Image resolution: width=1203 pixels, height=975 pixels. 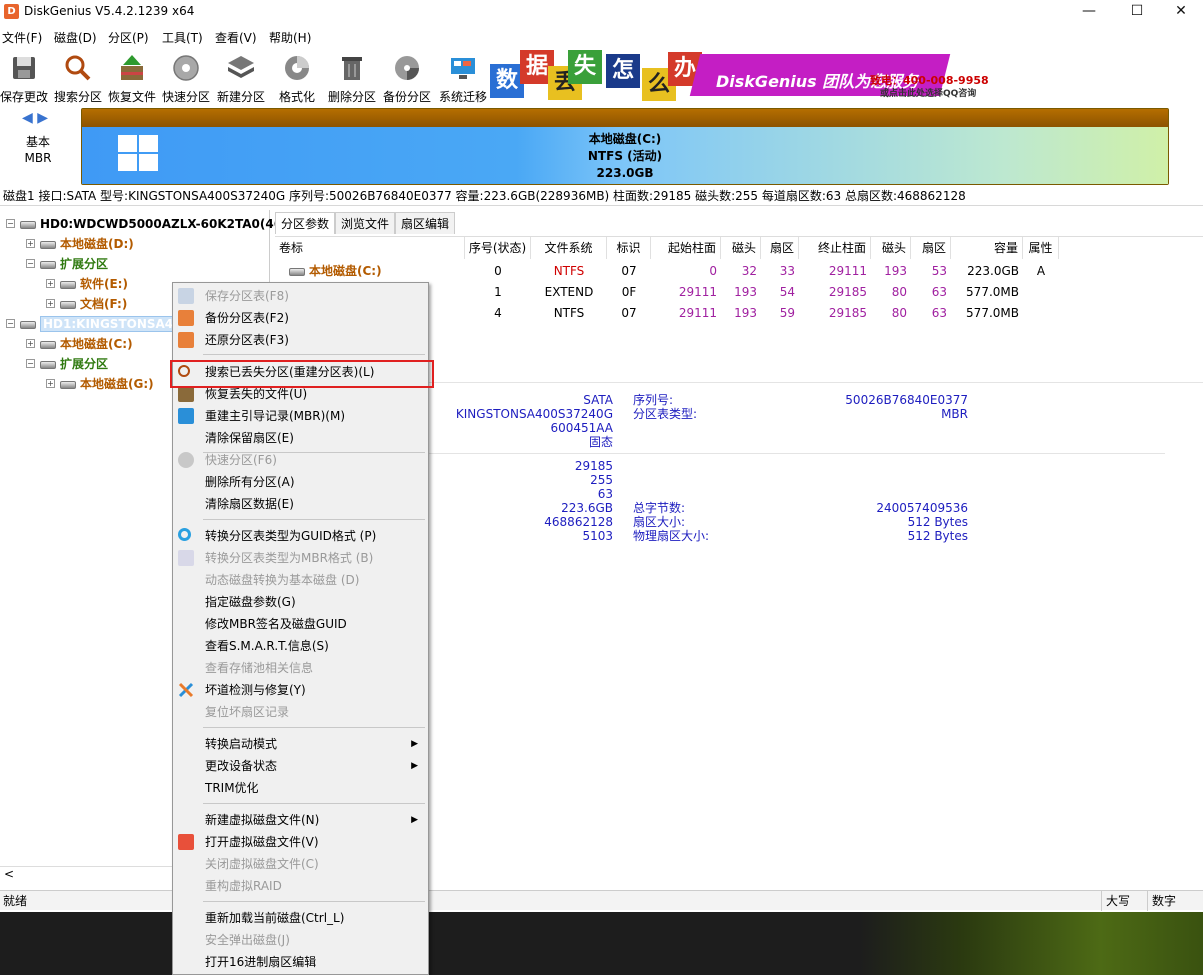 I want to click on column-header: 卷标, so click(x=372, y=248).